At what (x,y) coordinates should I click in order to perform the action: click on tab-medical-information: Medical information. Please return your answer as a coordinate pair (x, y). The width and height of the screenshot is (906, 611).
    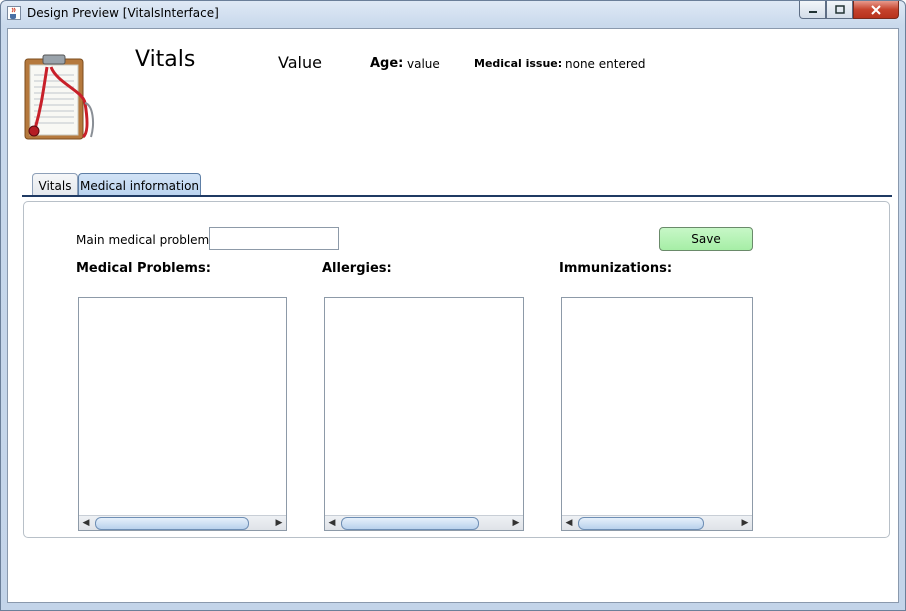
    Looking at the image, I should click on (139, 185).